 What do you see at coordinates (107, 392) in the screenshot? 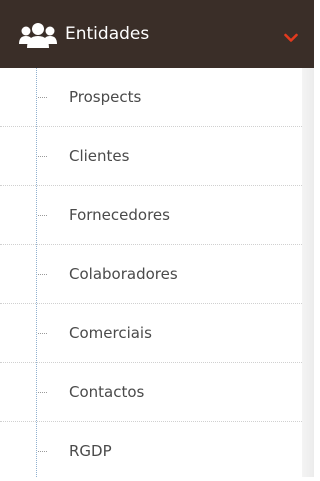
I see `submenu-item-label: Contactos` at bounding box center [107, 392].